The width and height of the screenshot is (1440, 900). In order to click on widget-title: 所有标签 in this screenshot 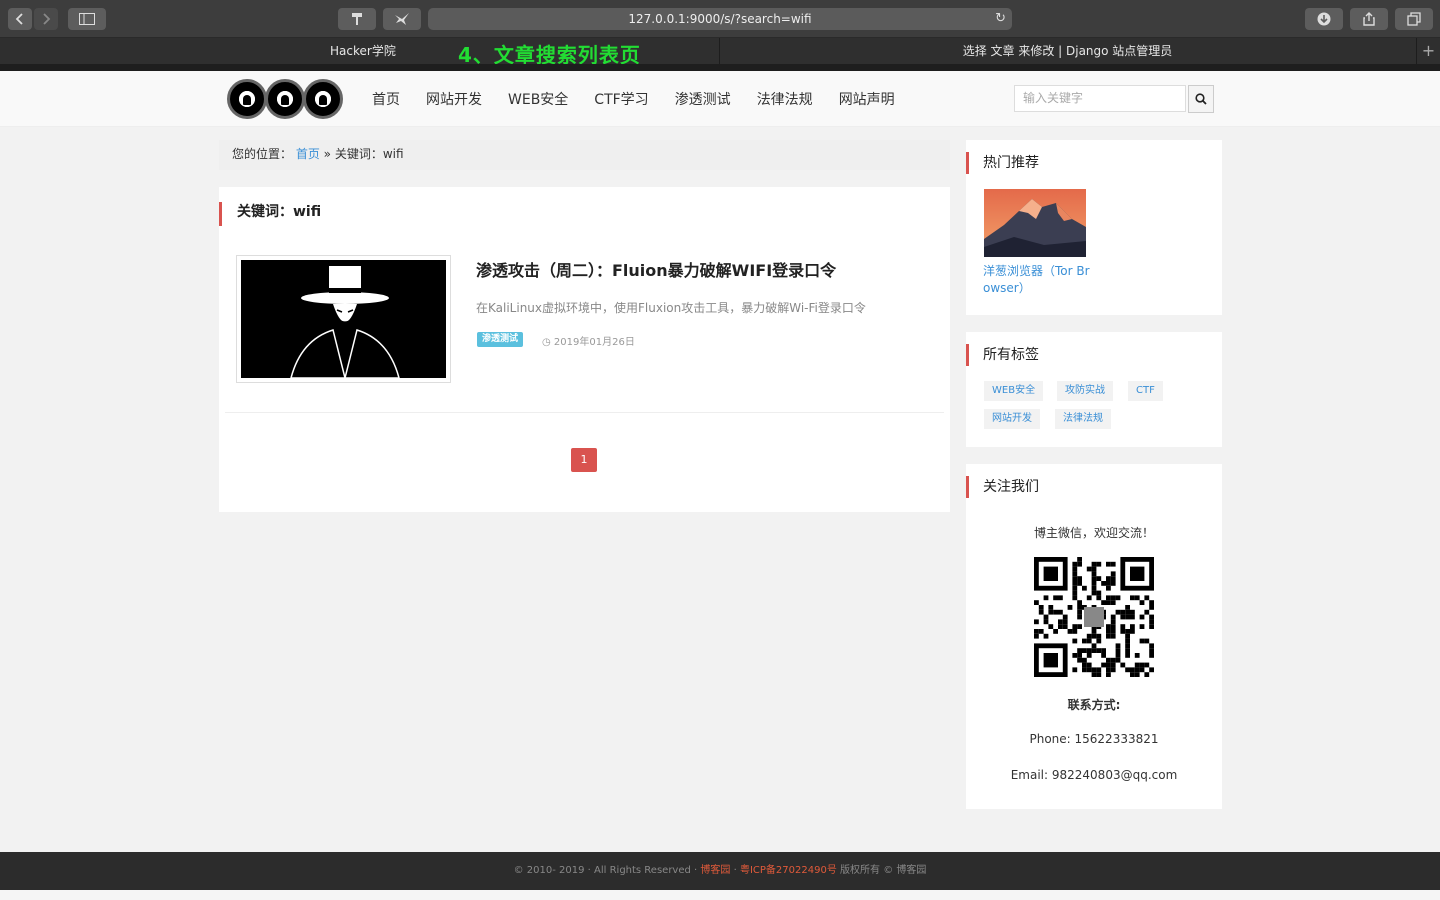, I will do `click(1002, 355)`.